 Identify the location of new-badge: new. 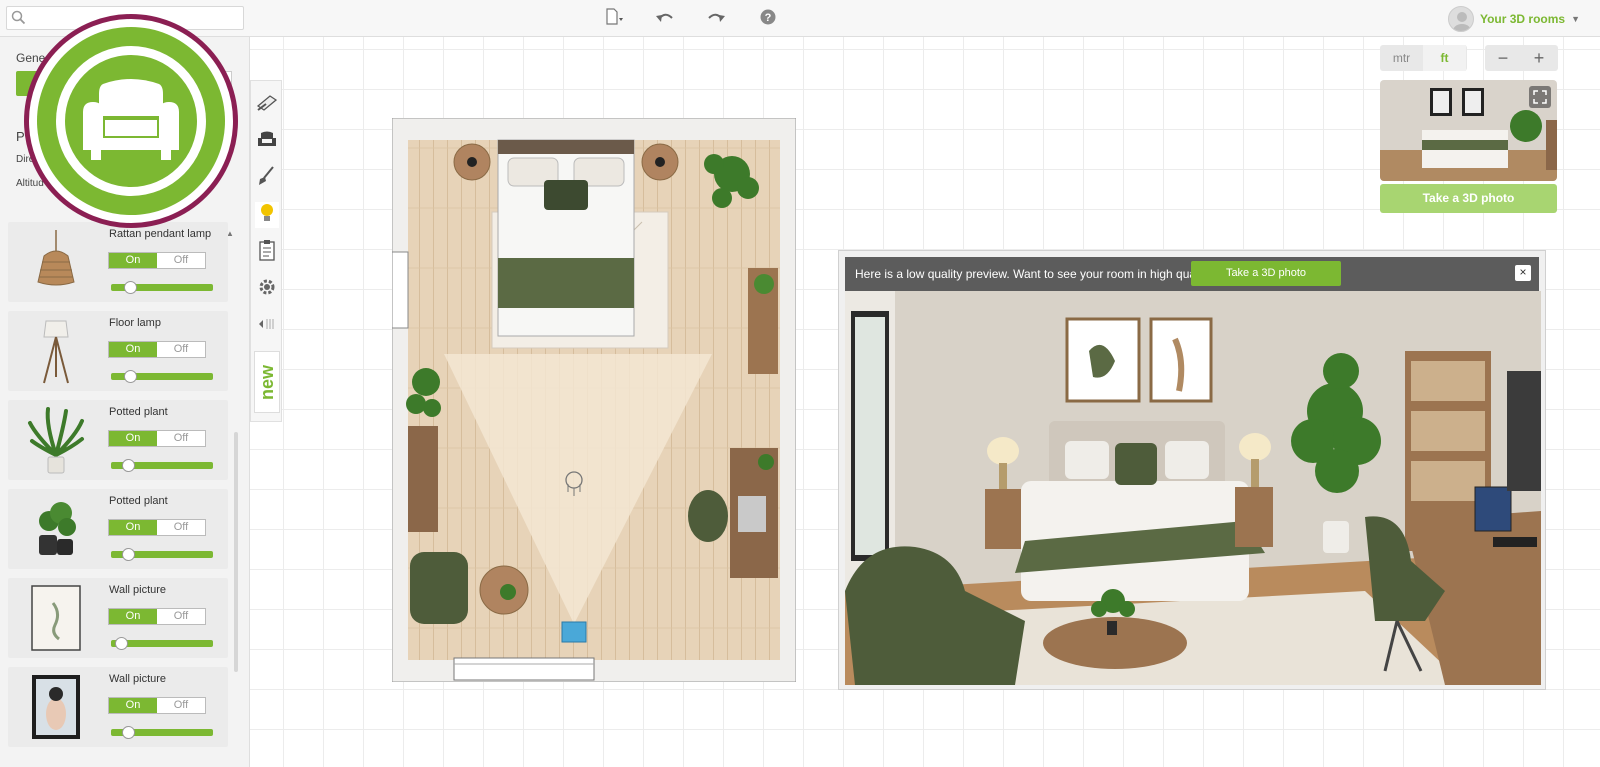
(267, 382).